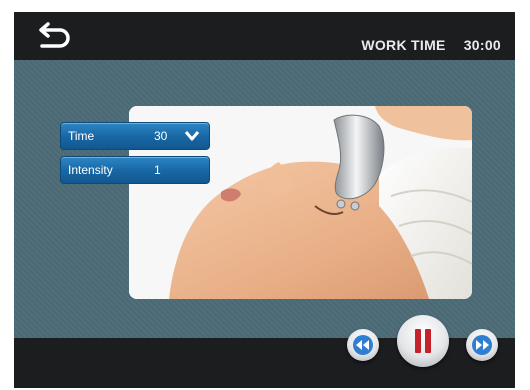  Describe the element at coordinates (157, 170) in the screenshot. I see `intensity-value: 1` at that location.